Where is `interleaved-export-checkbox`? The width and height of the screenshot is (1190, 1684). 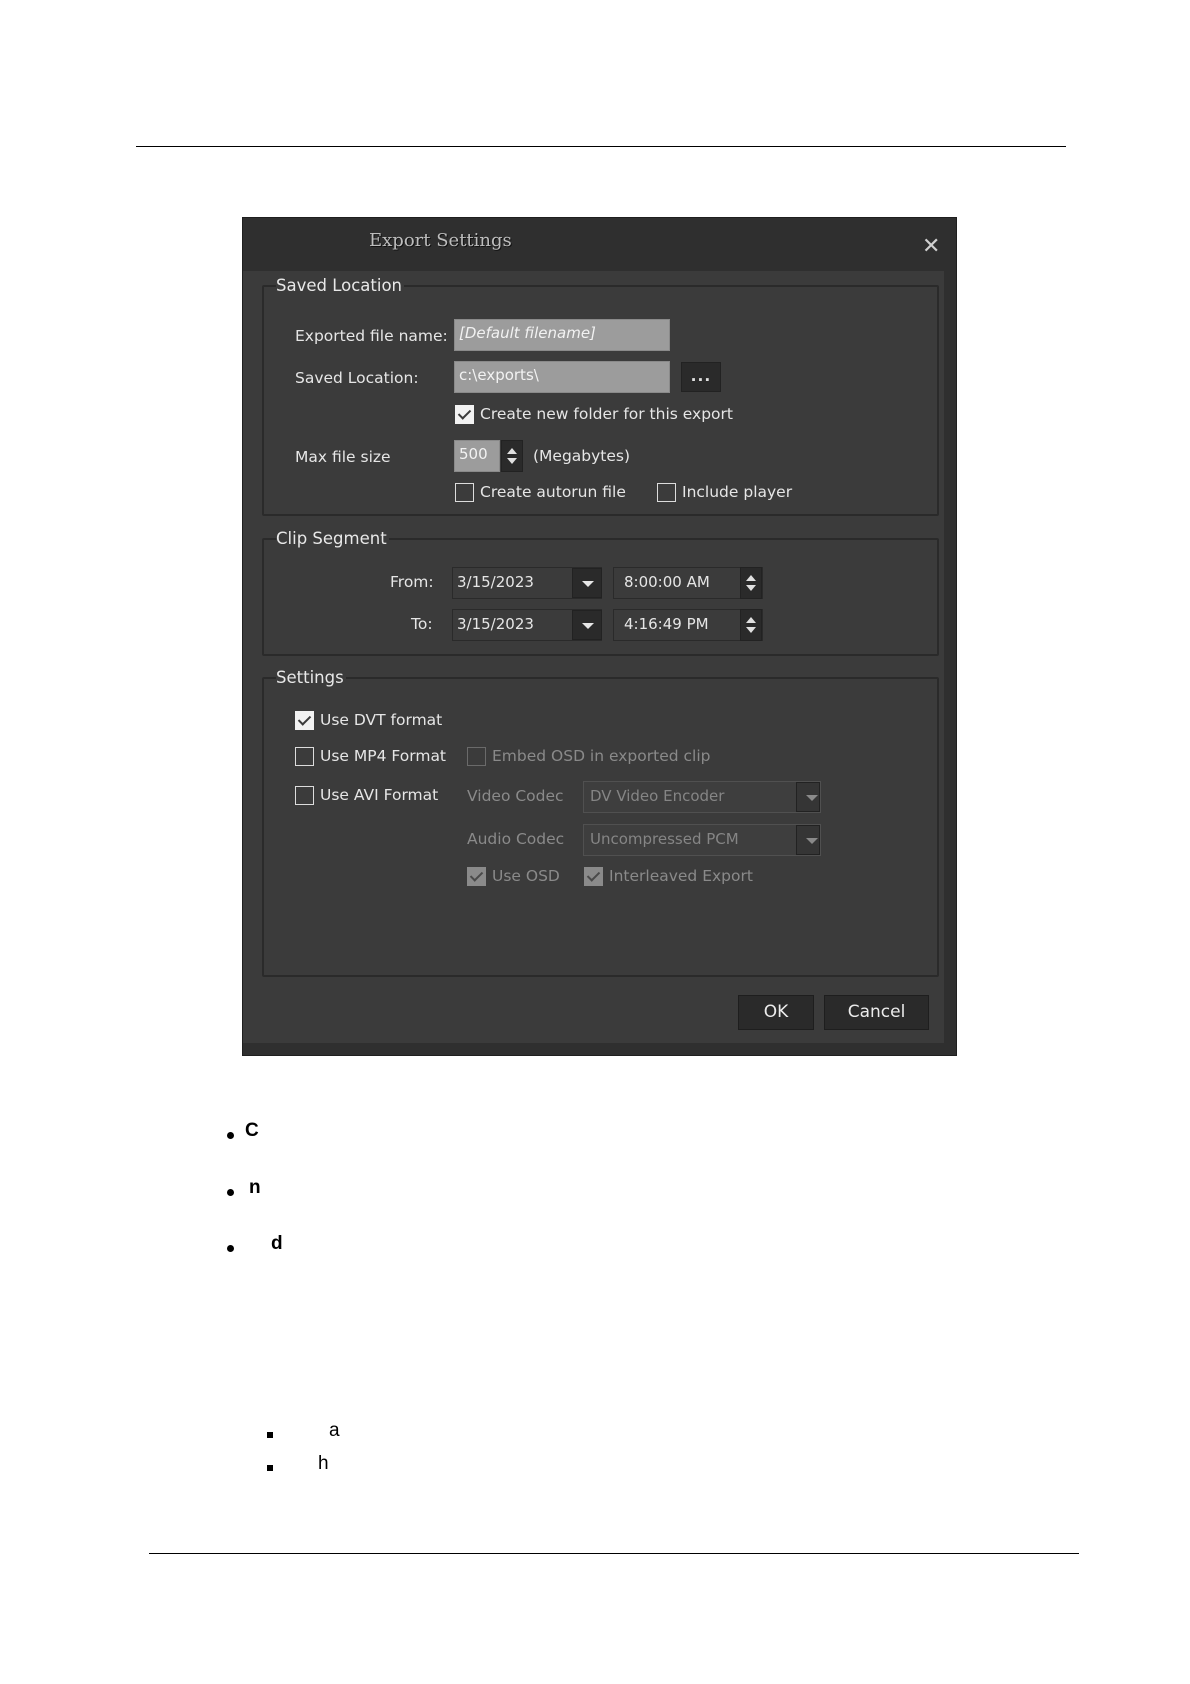 interleaved-export-checkbox is located at coordinates (593, 876).